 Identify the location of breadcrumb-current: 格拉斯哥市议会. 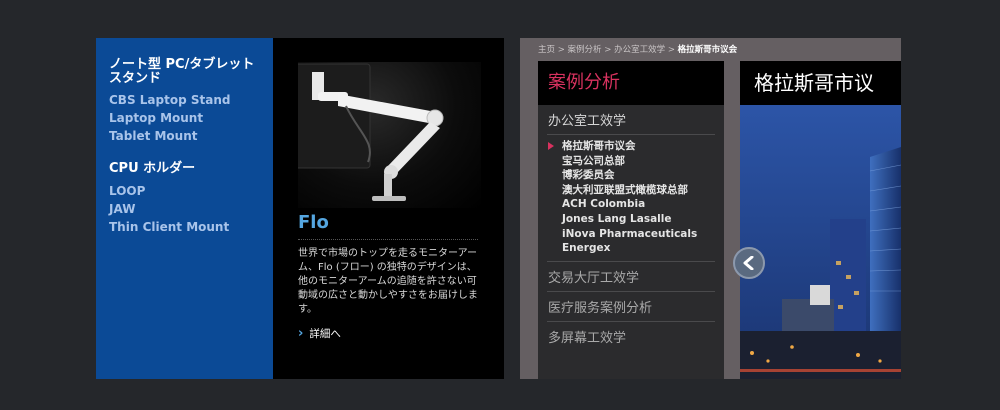
(707, 50).